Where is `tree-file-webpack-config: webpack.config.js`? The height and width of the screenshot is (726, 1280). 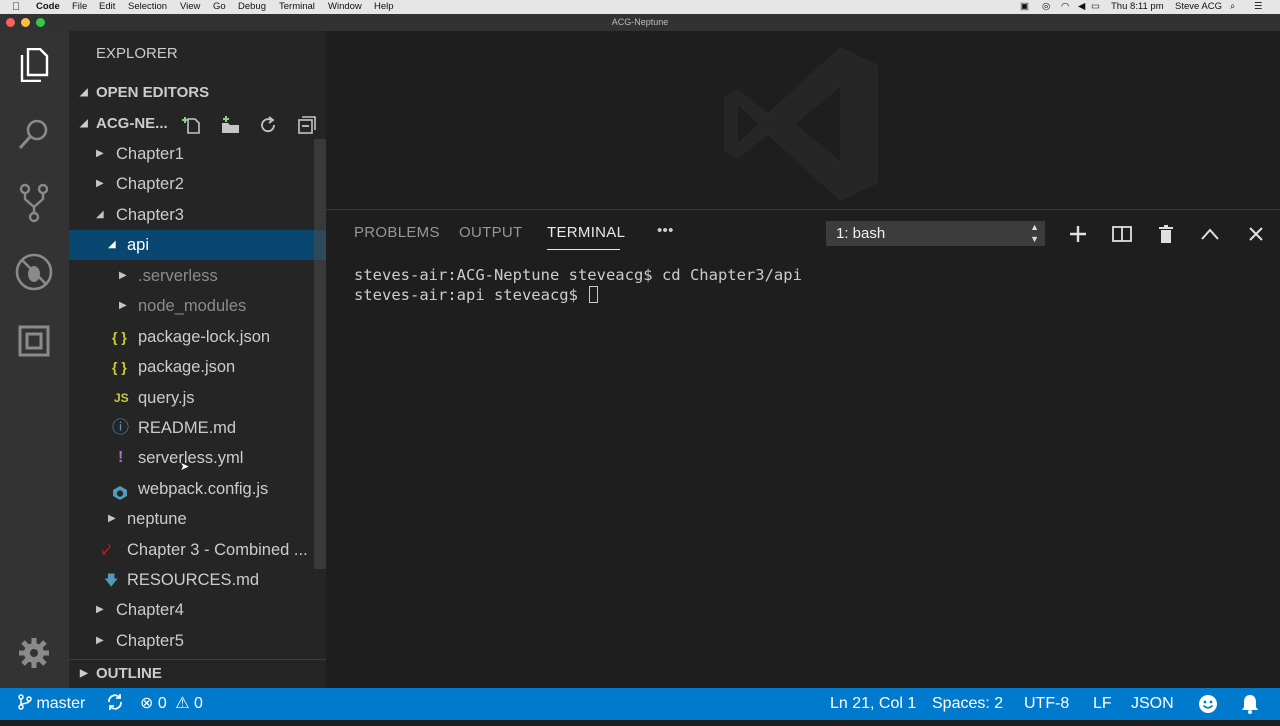 tree-file-webpack-config: webpack.config.js is located at coordinates (191, 489).